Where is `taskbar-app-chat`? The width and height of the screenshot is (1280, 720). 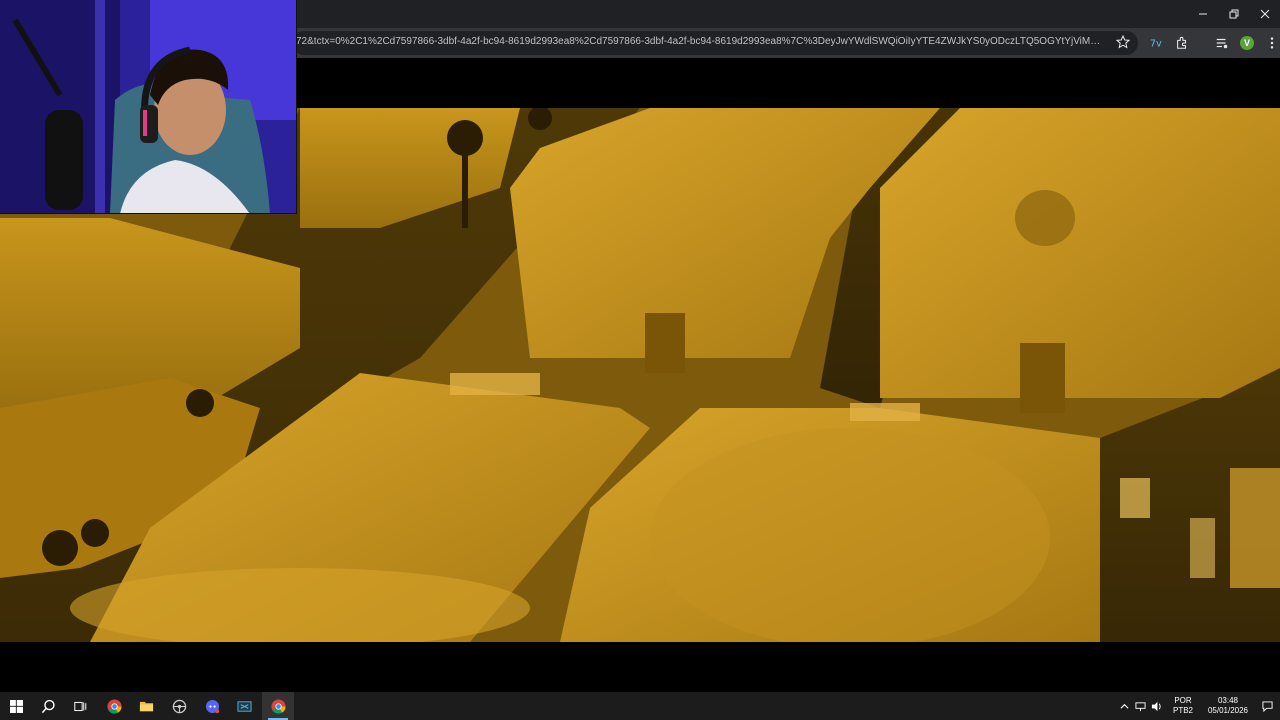
taskbar-app-chat is located at coordinates (212, 706).